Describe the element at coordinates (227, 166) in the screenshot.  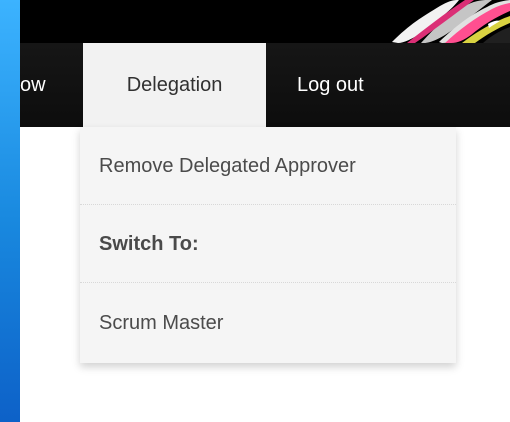
I see `remove-delegated-approver-label: Remove Delegated Approver` at that location.